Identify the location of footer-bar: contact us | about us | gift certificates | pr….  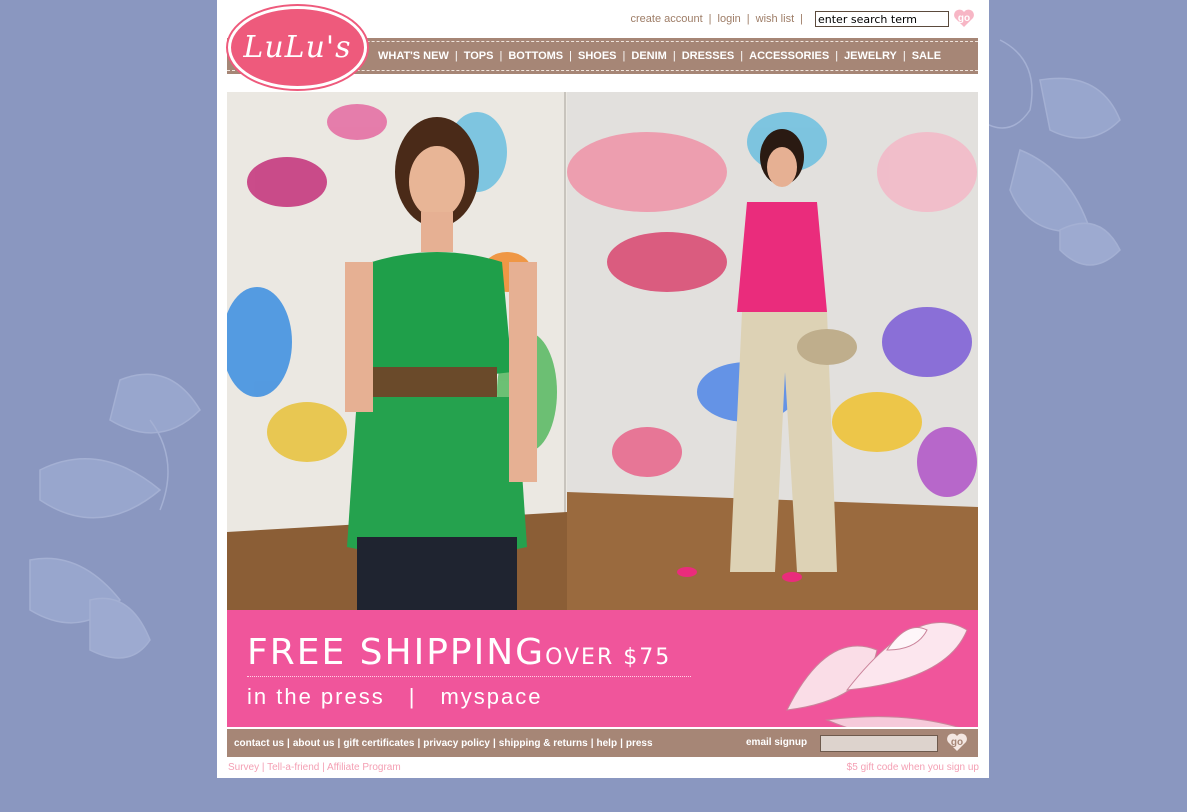
(602, 743).